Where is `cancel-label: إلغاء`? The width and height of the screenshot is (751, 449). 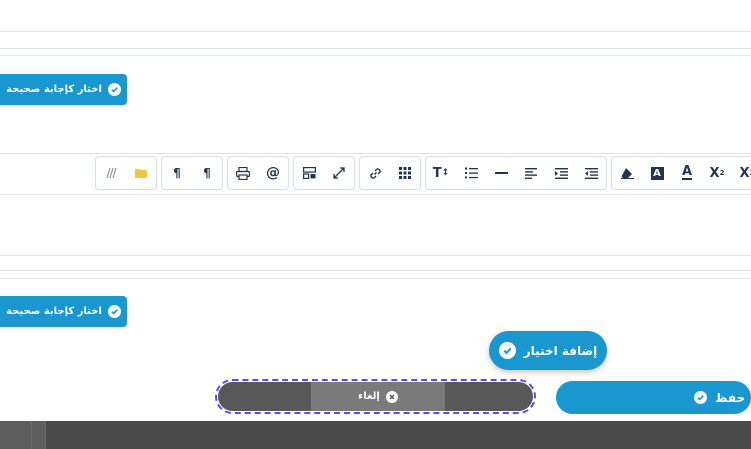 cancel-label: إلغاء is located at coordinates (369, 396).